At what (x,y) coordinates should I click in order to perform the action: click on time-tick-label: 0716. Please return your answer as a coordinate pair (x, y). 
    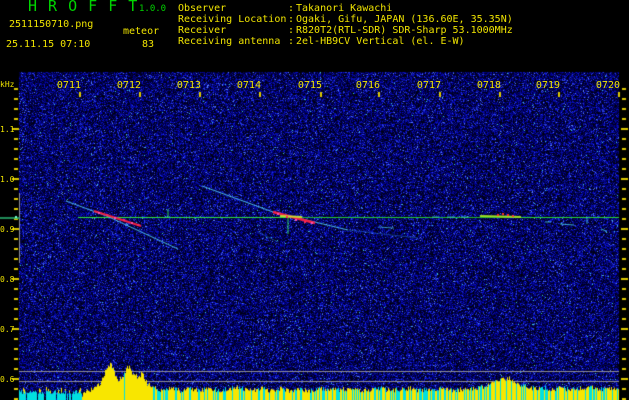
    Looking at the image, I should click on (367, 85).